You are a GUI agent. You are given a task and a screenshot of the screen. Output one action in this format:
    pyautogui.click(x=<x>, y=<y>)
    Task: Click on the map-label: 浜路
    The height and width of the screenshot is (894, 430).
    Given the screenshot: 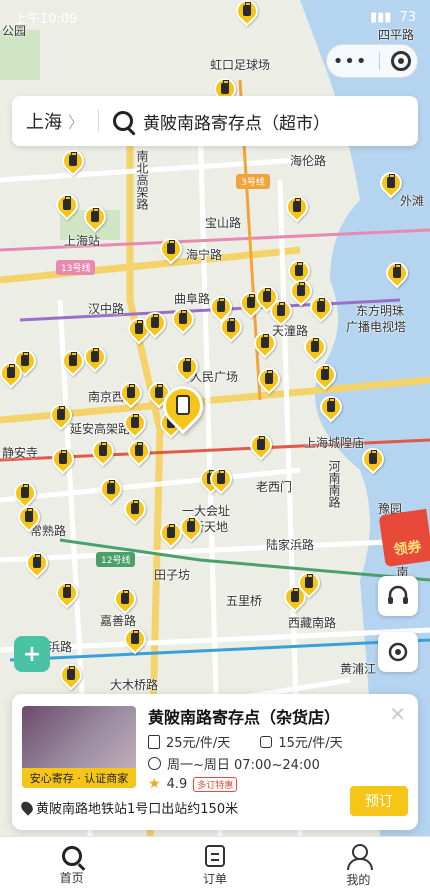 What is the action you would take?
    pyautogui.click(x=60, y=647)
    